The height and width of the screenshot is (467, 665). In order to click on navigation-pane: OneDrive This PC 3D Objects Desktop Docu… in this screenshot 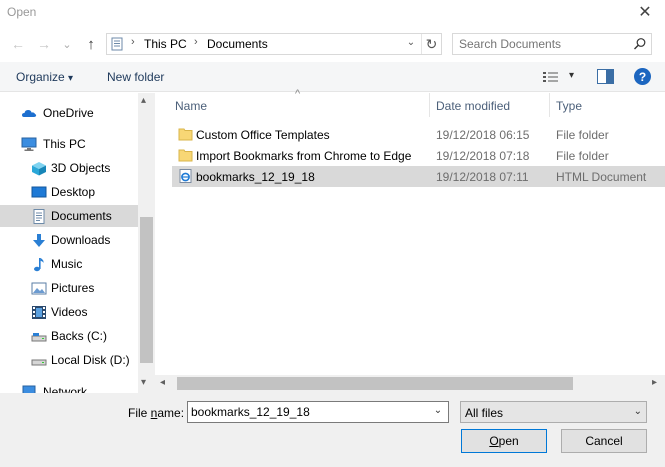, I will do `click(77, 243)`.